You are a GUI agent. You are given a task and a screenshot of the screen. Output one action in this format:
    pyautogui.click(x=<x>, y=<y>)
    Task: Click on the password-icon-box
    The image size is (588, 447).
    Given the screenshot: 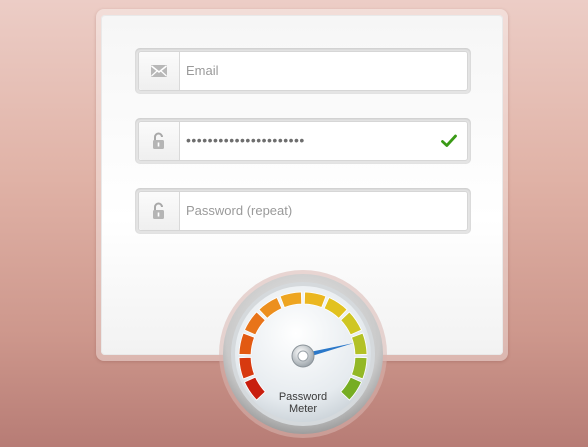 What is the action you would take?
    pyautogui.click(x=159, y=141)
    